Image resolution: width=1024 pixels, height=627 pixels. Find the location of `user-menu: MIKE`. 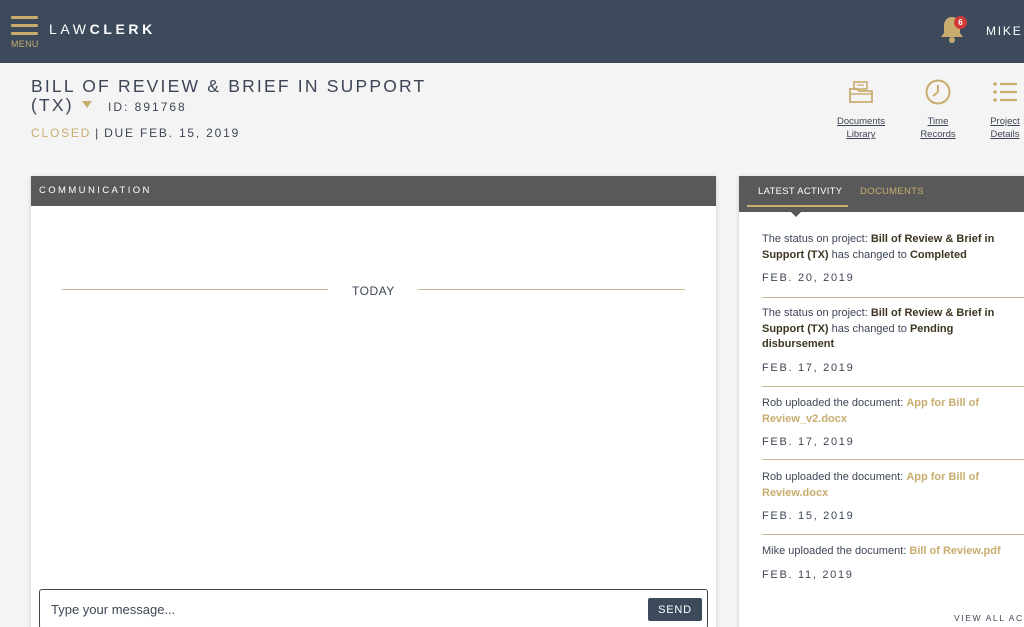

user-menu: MIKE is located at coordinates (1004, 31).